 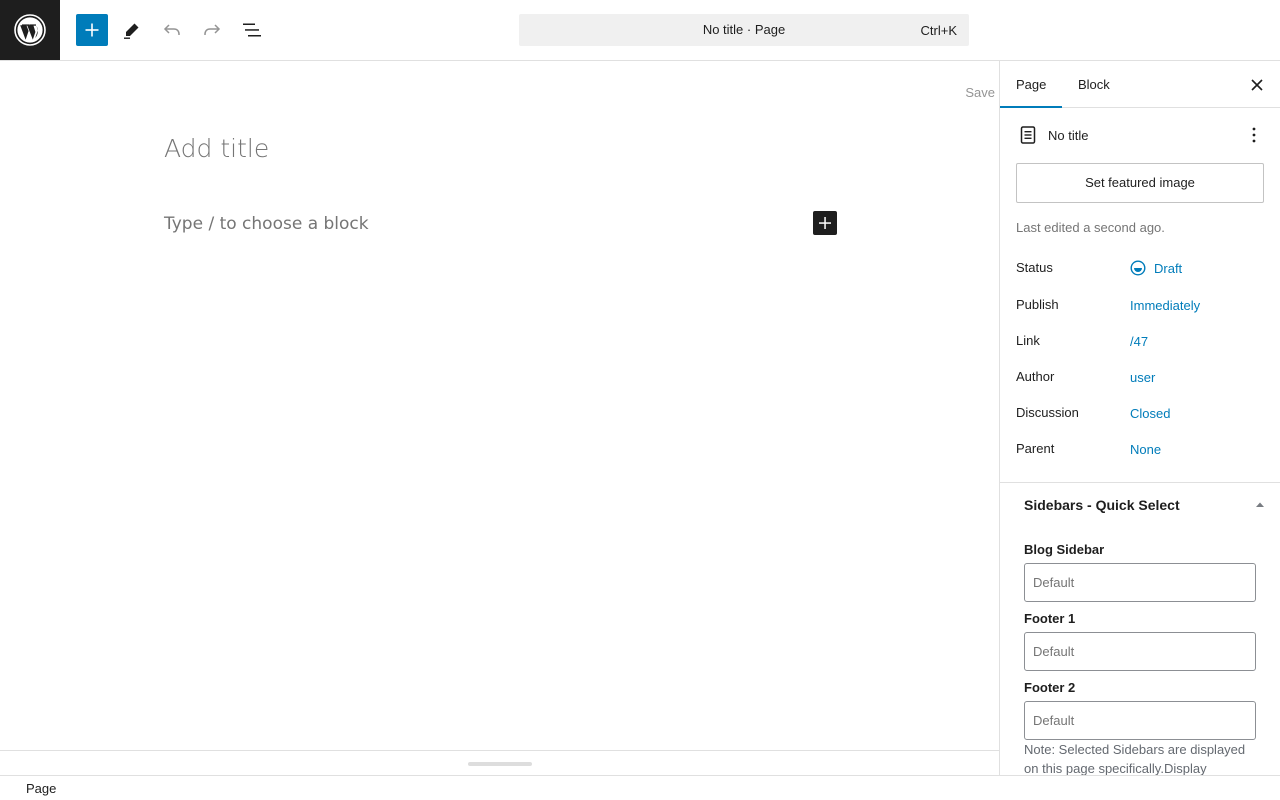 I want to click on footer-1-select: Default, so click(x=1140, y=651).